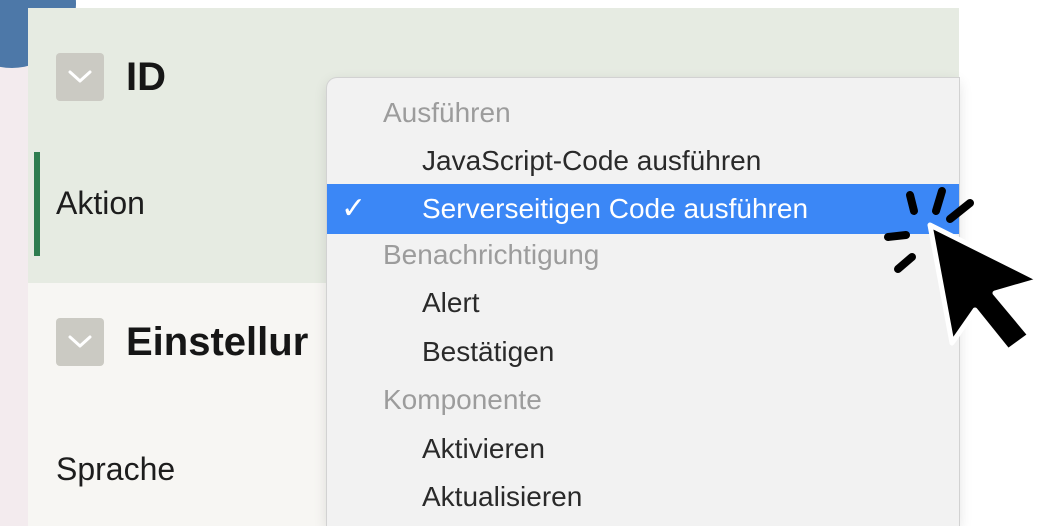 This screenshot has width=1049, height=526. What do you see at coordinates (491, 254) in the screenshot?
I see `menu-group-label: Benachrichtigung` at bounding box center [491, 254].